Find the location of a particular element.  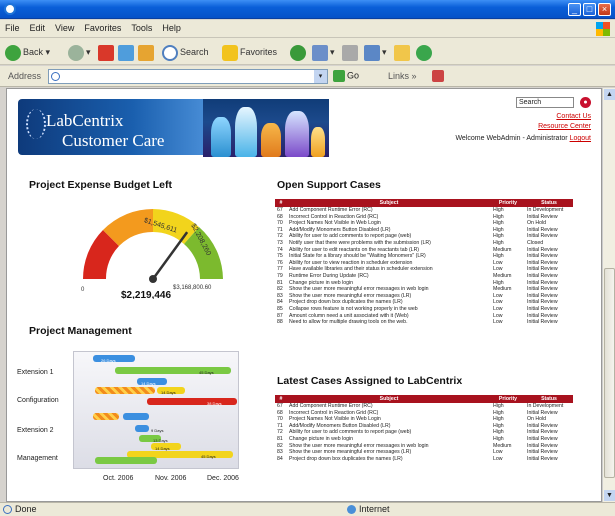

address-dropdown: ▾ is located at coordinates (320, 76).